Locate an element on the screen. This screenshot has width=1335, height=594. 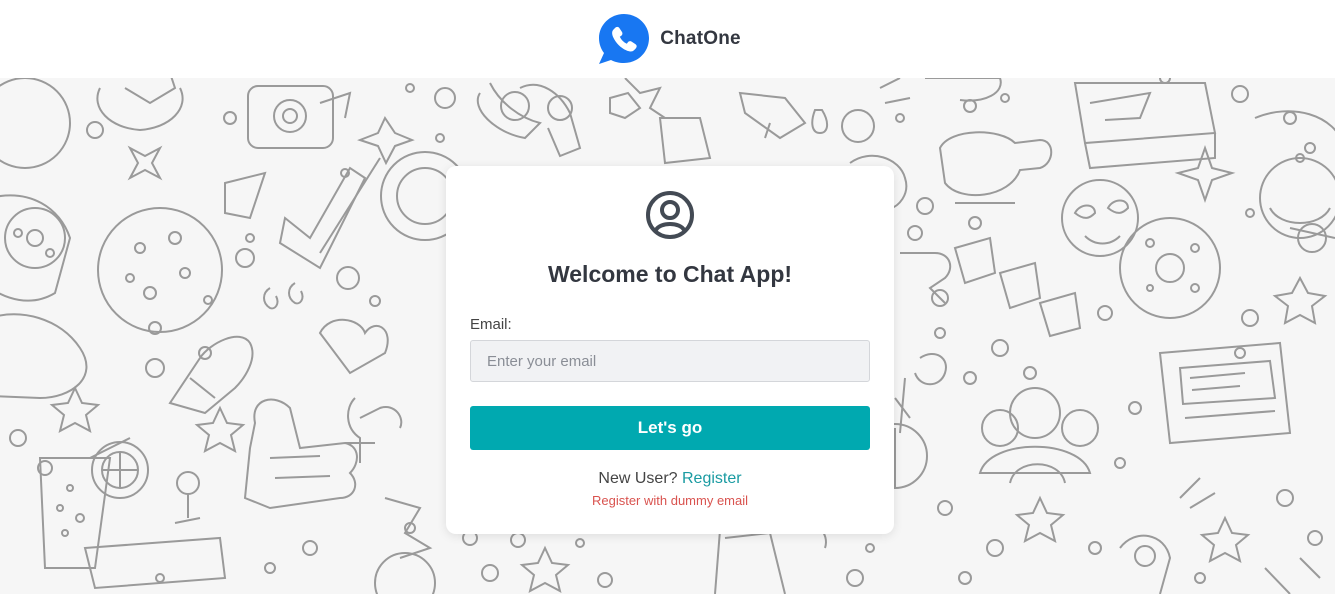
user-circle-icon is located at coordinates (670, 215).